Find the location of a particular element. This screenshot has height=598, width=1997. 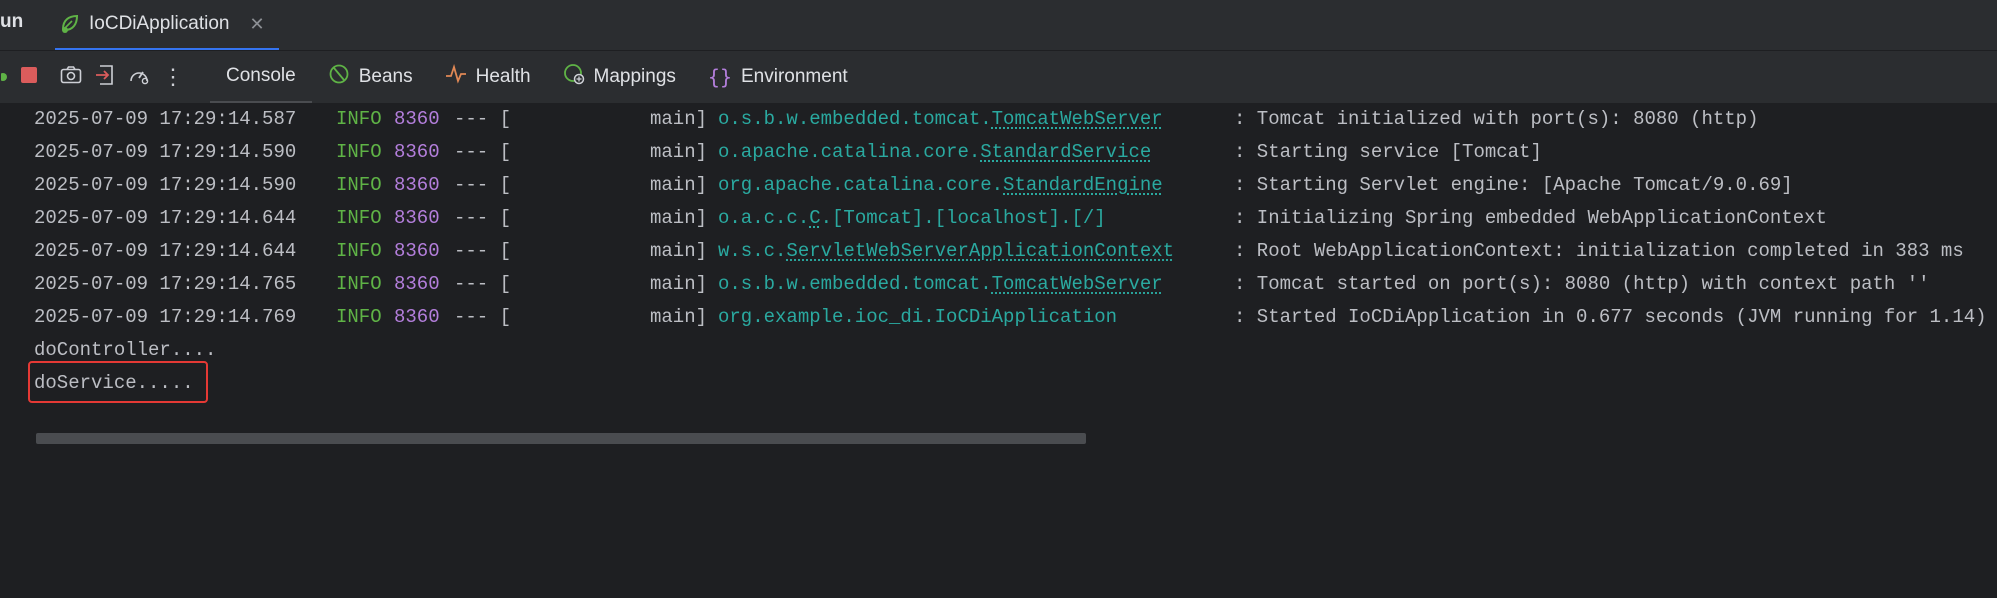

horizontal-scrollbar is located at coordinates (561, 438).